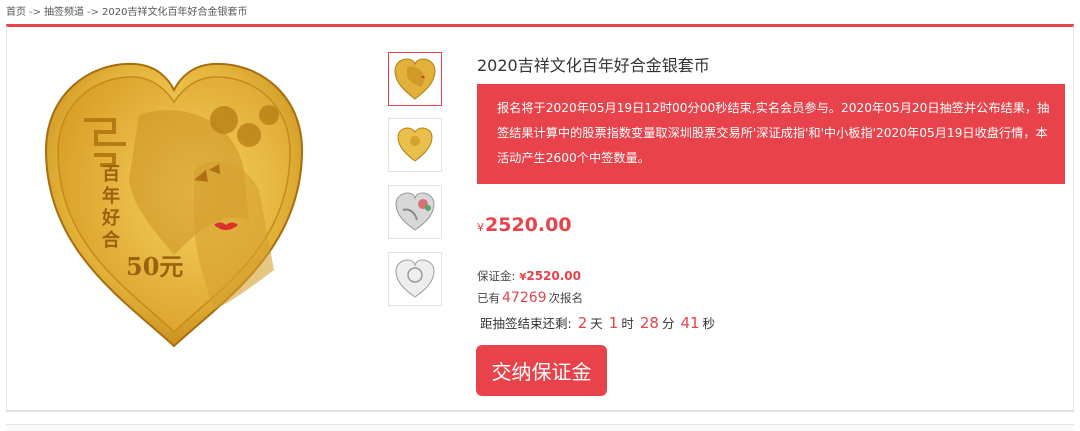 This screenshot has width=1080, height=431. What do you see at coordinates (16, 10) in the screenshot?
I see `breadcrumb-home-link: 首页` at bounding box center [16, 10].